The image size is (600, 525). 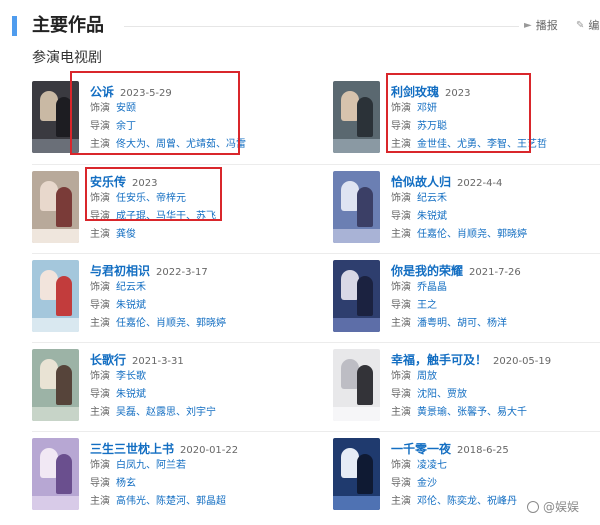 What do you see at coordinates (427, 394) in the screenshot?
I see `director-link: 沈阳` at bounding box center [427, 394].